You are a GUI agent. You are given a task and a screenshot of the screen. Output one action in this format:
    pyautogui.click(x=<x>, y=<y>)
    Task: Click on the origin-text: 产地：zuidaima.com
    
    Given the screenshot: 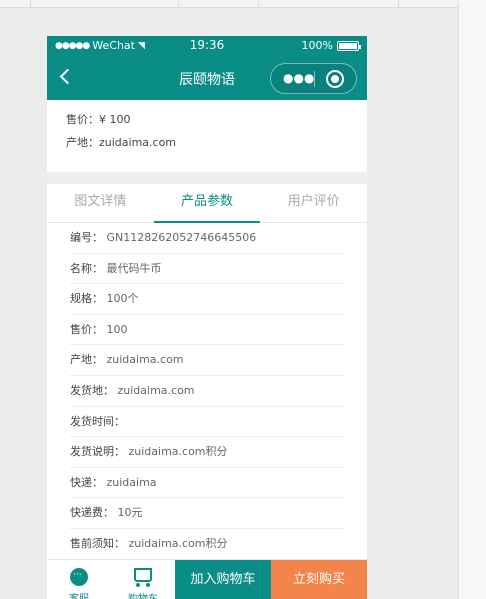 What is the action you would take?
    pyautogui.click(x=121, y=142)
    